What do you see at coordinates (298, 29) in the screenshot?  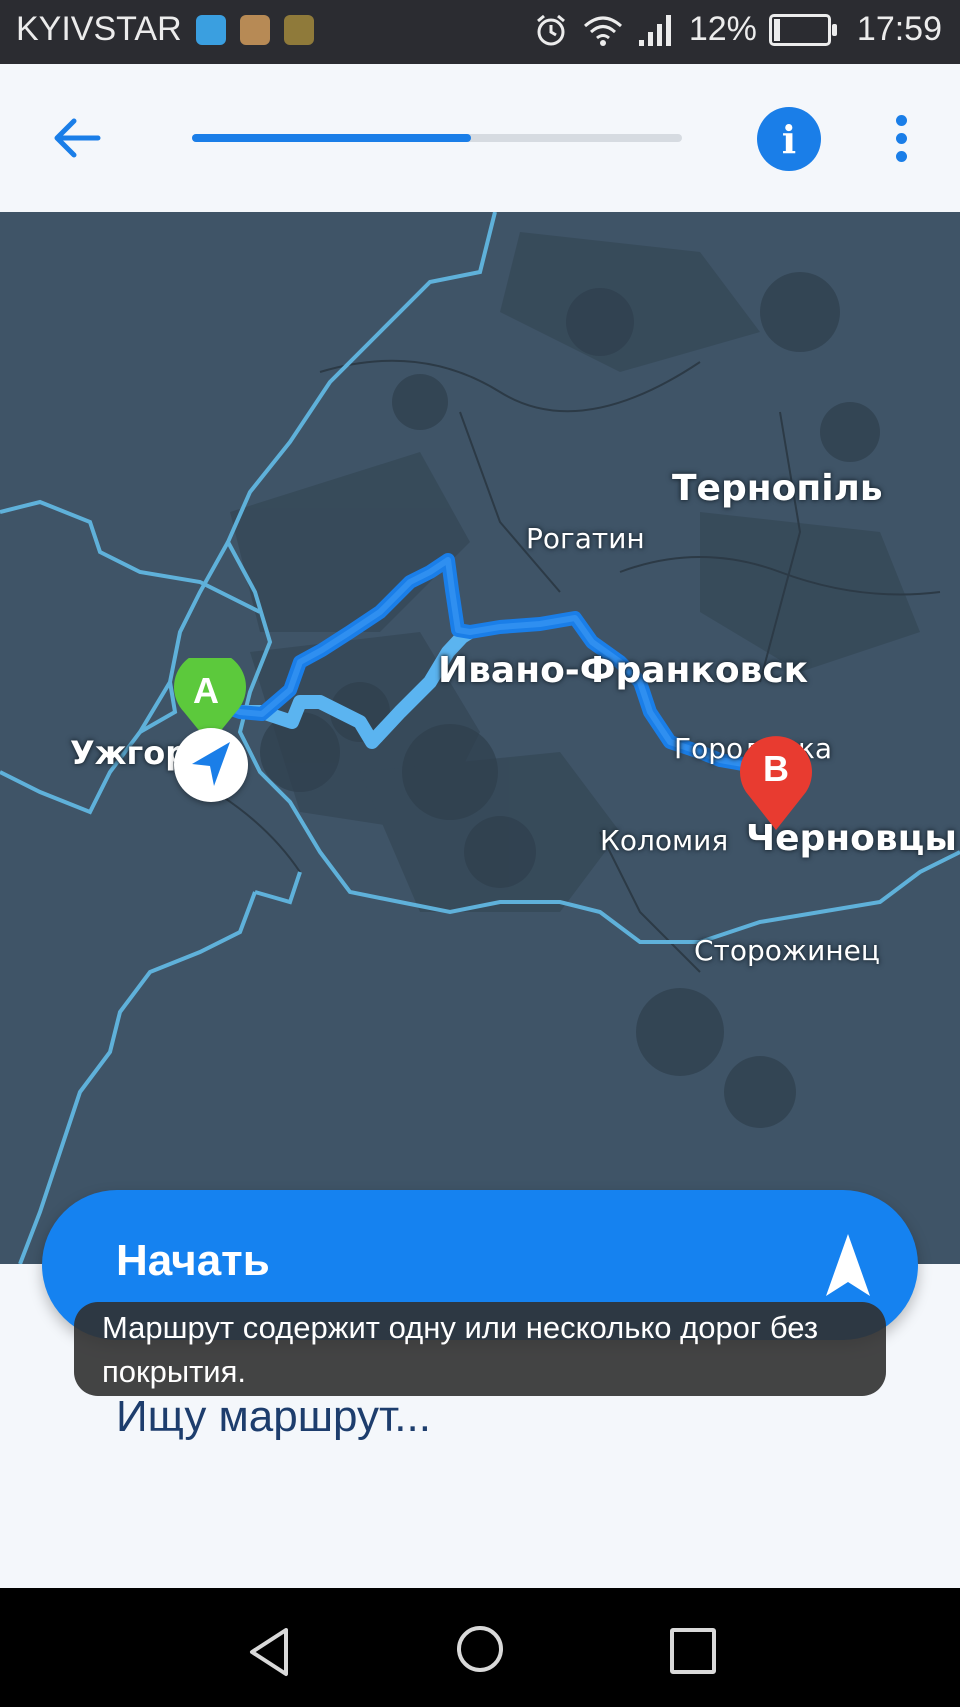 I see `image-app-icon` at bounding box center [298, 29].